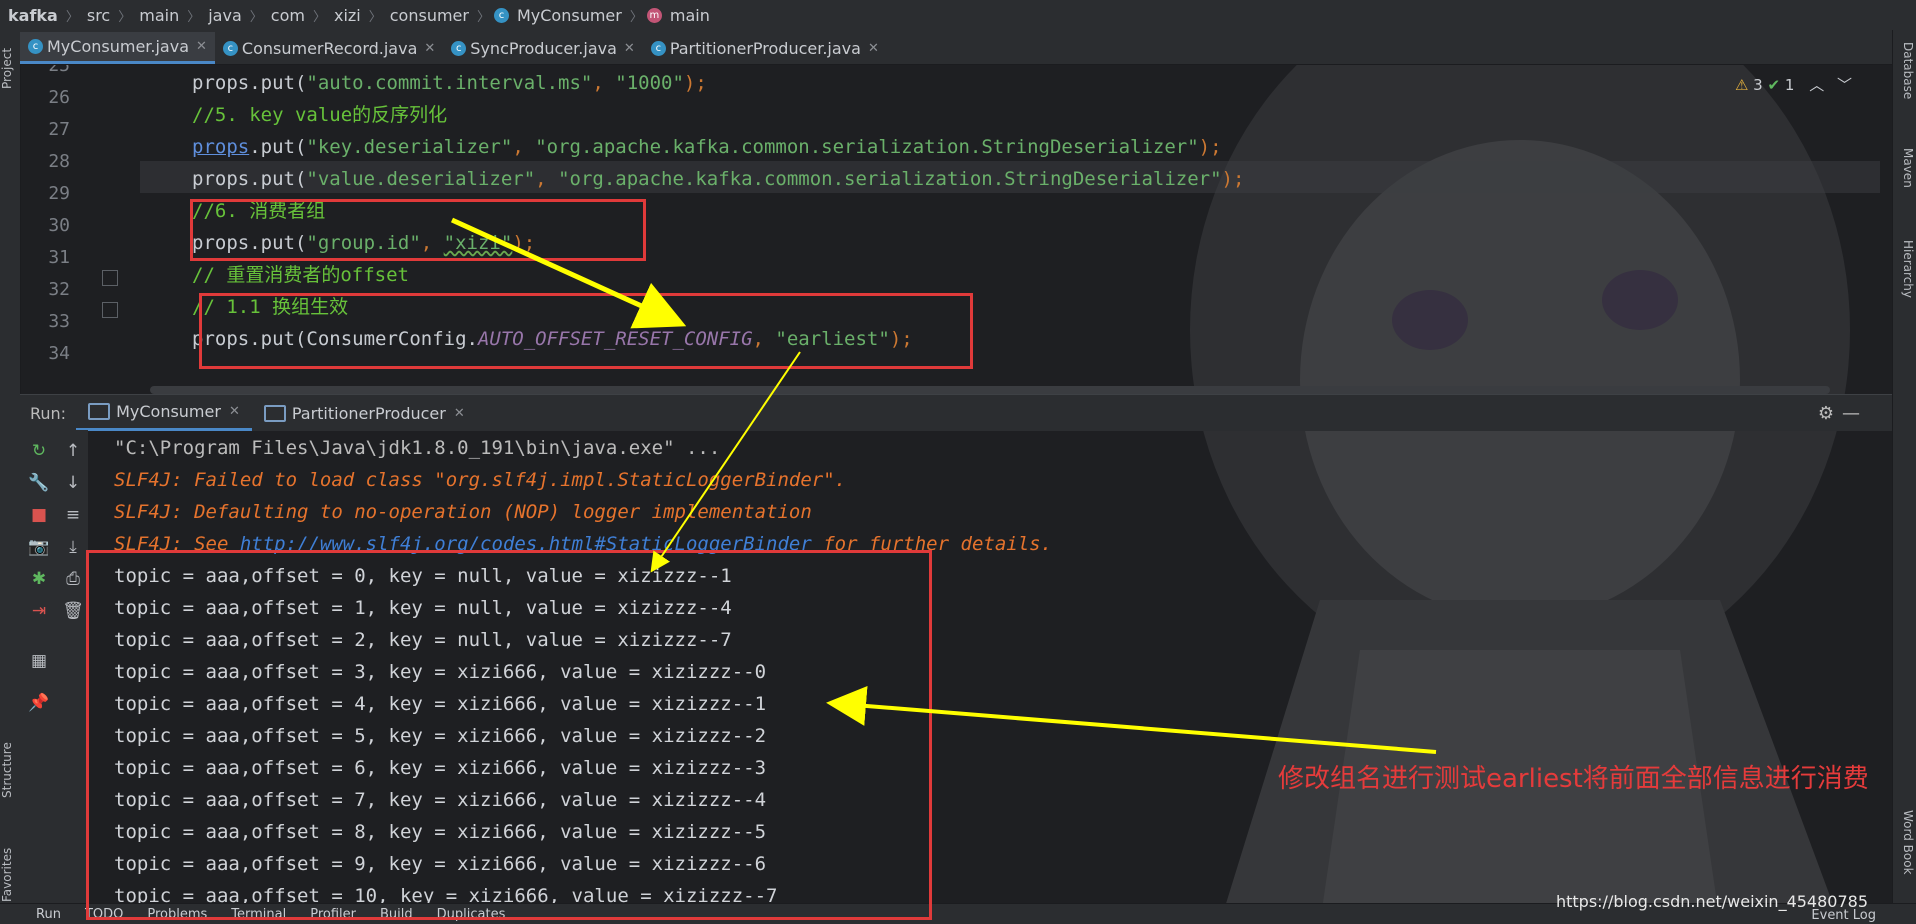  What do you see at coordinates (98, 15) in the screenshot?
I see `breadcrumb-src: src` at bounding box center [98, 15].